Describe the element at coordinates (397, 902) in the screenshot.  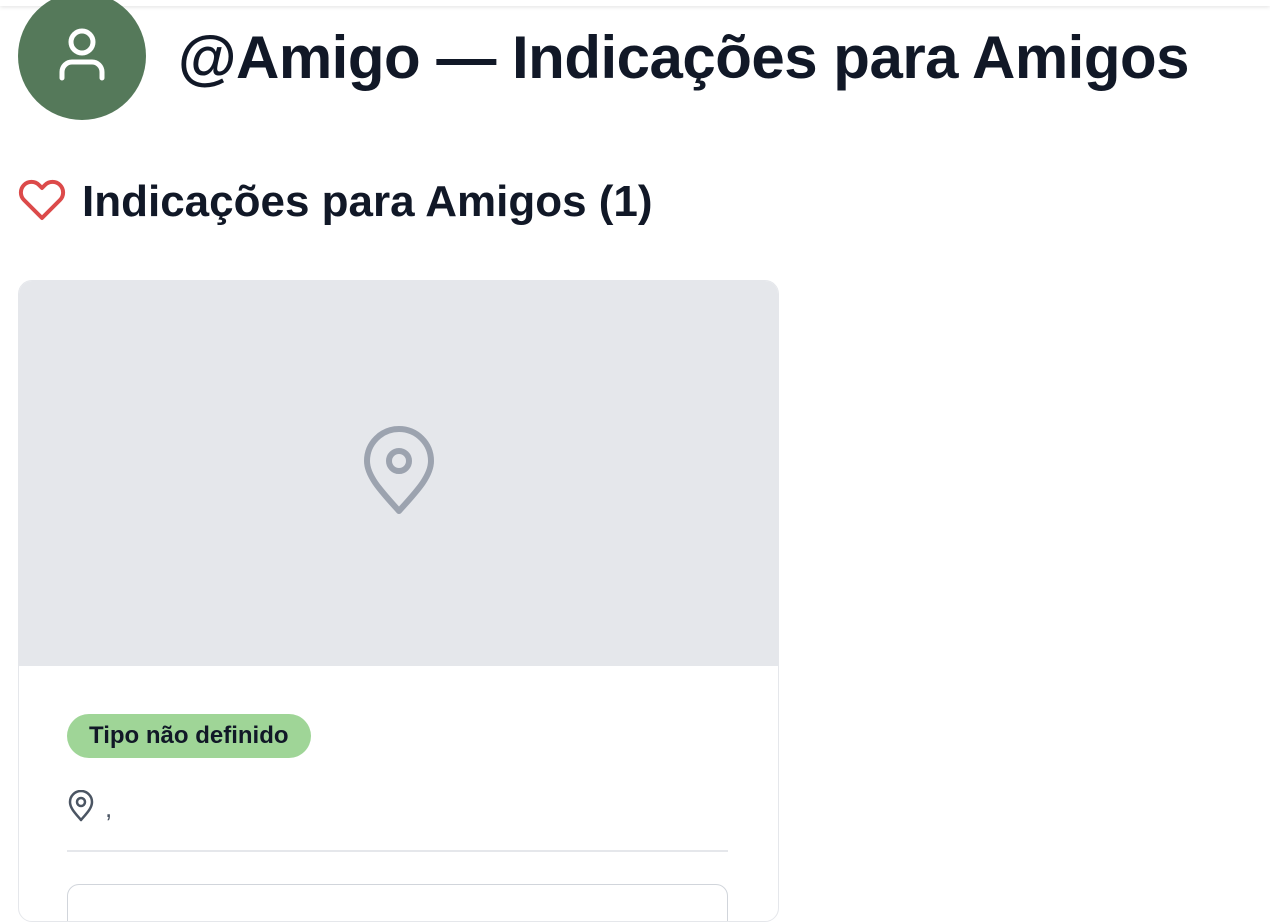
I see `card-bottom-box` at that location.